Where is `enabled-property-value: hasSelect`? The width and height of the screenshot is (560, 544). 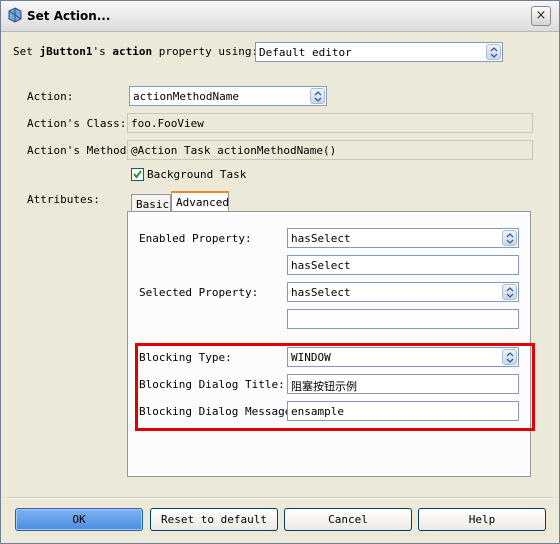 enabled-property-value: hasSelect is located at coordinates (321, 238).